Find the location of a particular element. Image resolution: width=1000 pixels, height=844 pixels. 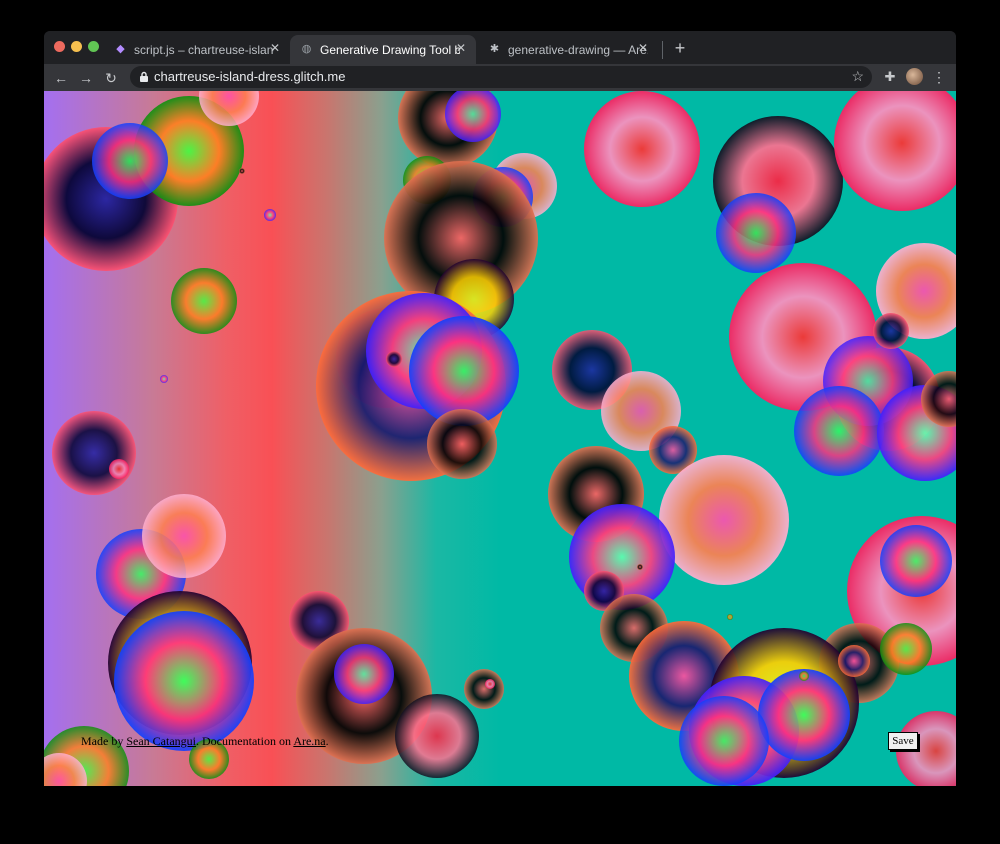

tab-divider is located at coordinates (662, 50).